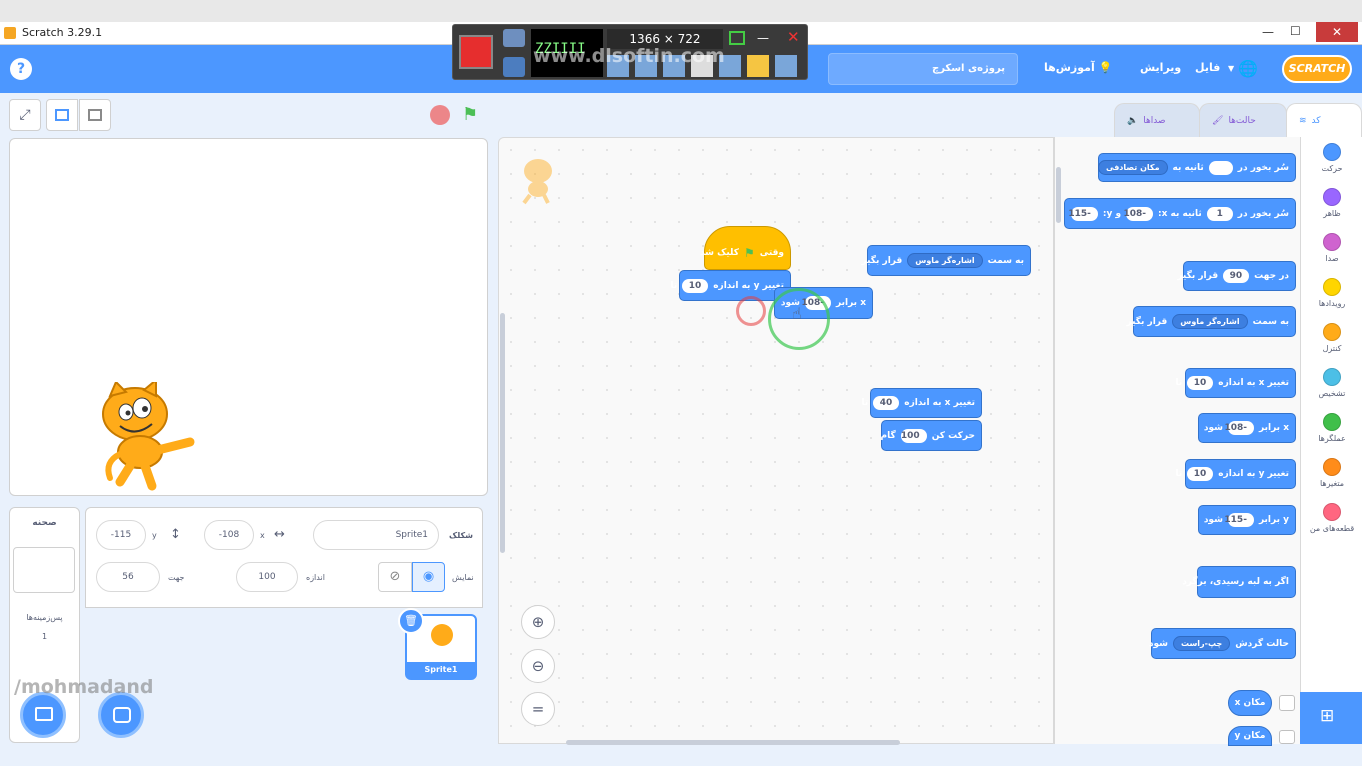 Image resolution: width=1362 pixels, height=766 pixels. I want to click on category-item: عملگرها, so click(1332, 428).